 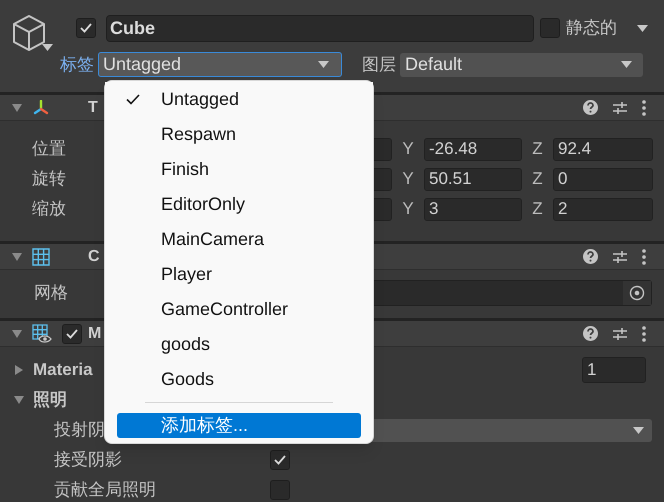 I want to click on property-label: 接受阴影, so click(x=88, y=459).